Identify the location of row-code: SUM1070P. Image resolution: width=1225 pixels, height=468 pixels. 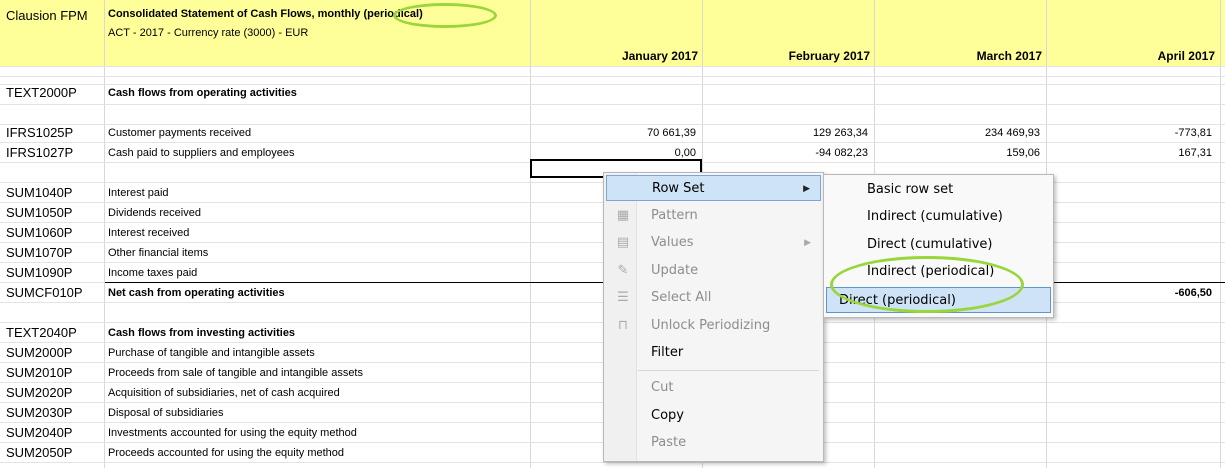
(39, 252).